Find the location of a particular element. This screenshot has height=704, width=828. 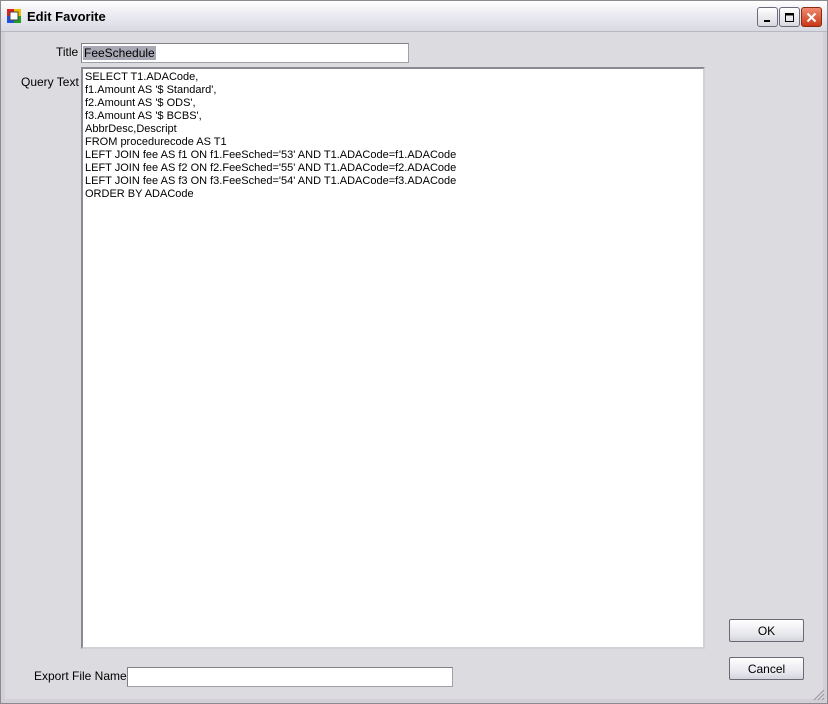

export-file-name-label: Export File Name is located at coordinates (80, 676).